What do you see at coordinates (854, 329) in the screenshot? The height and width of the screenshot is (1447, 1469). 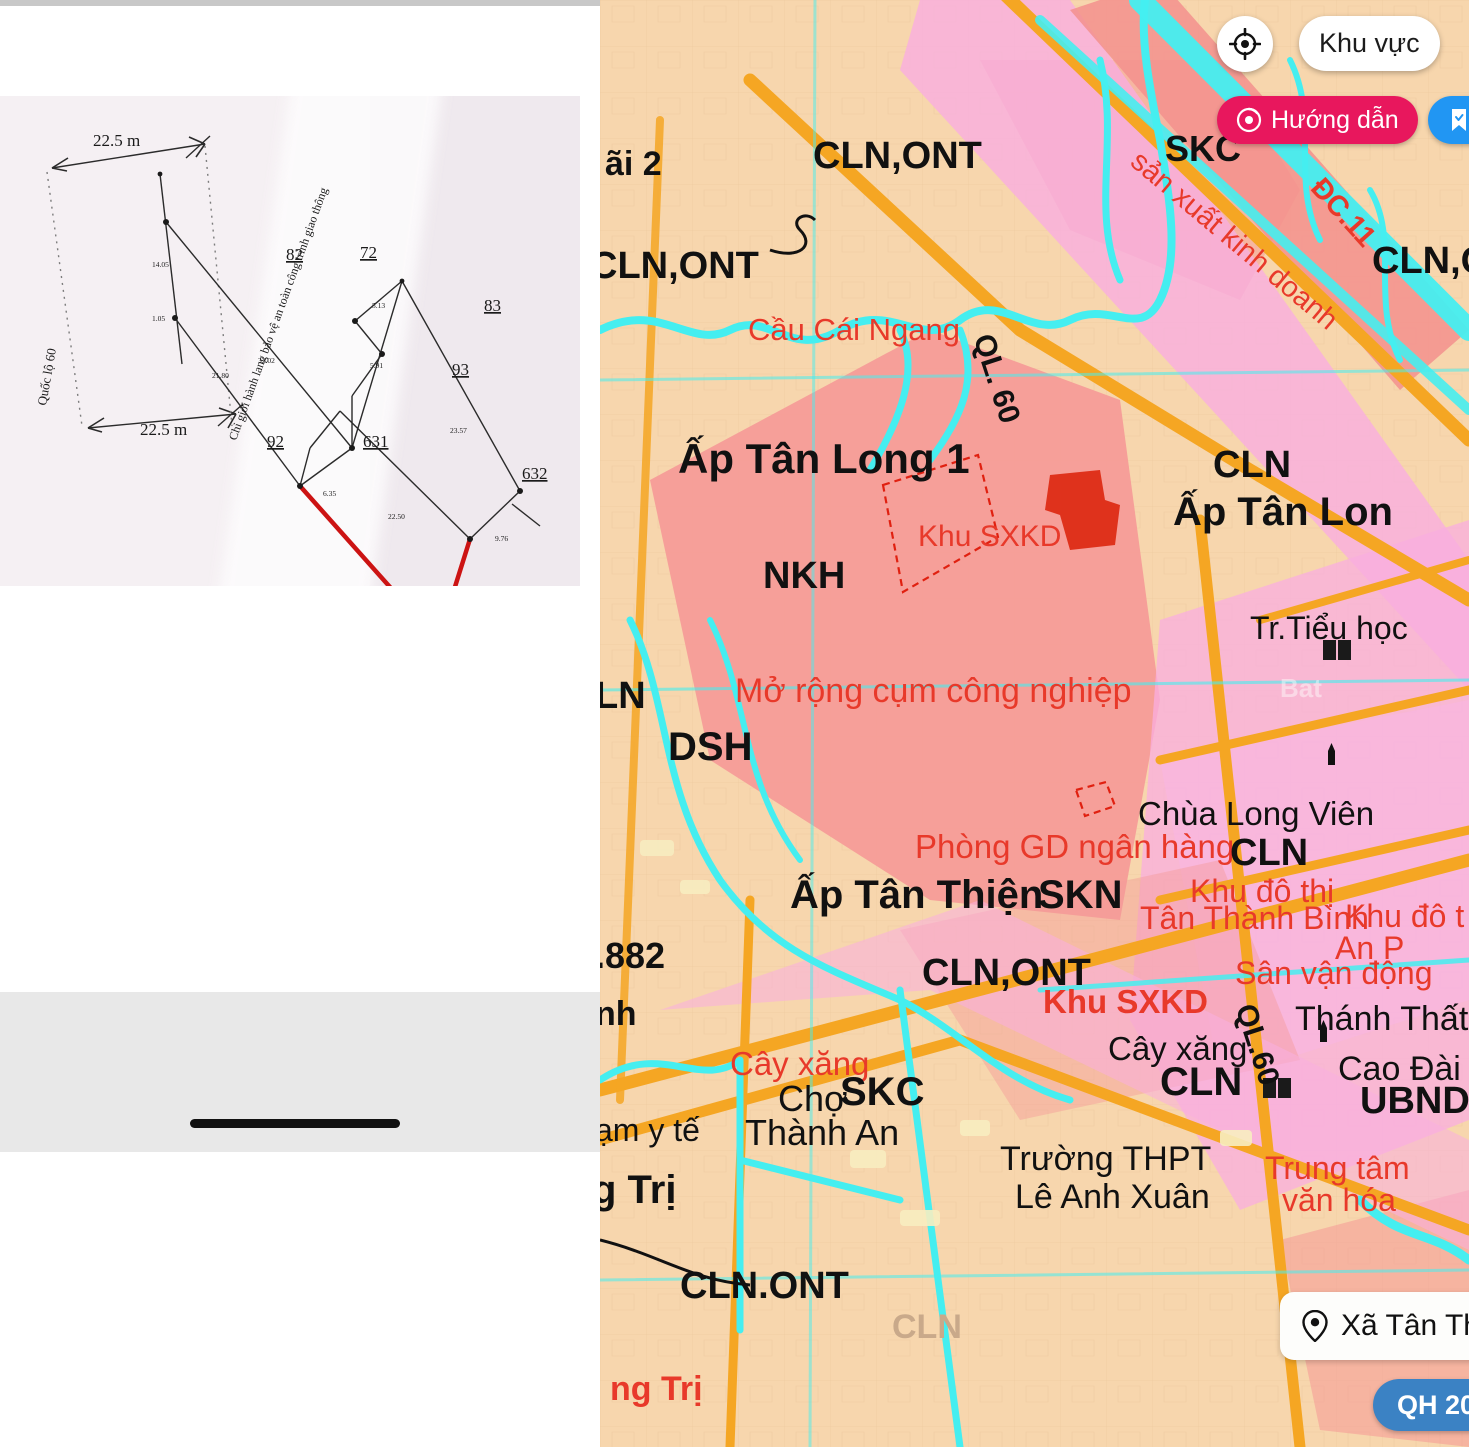 I see `map-label: Cầu Cái Ngang` at bounding box center [854, 329].